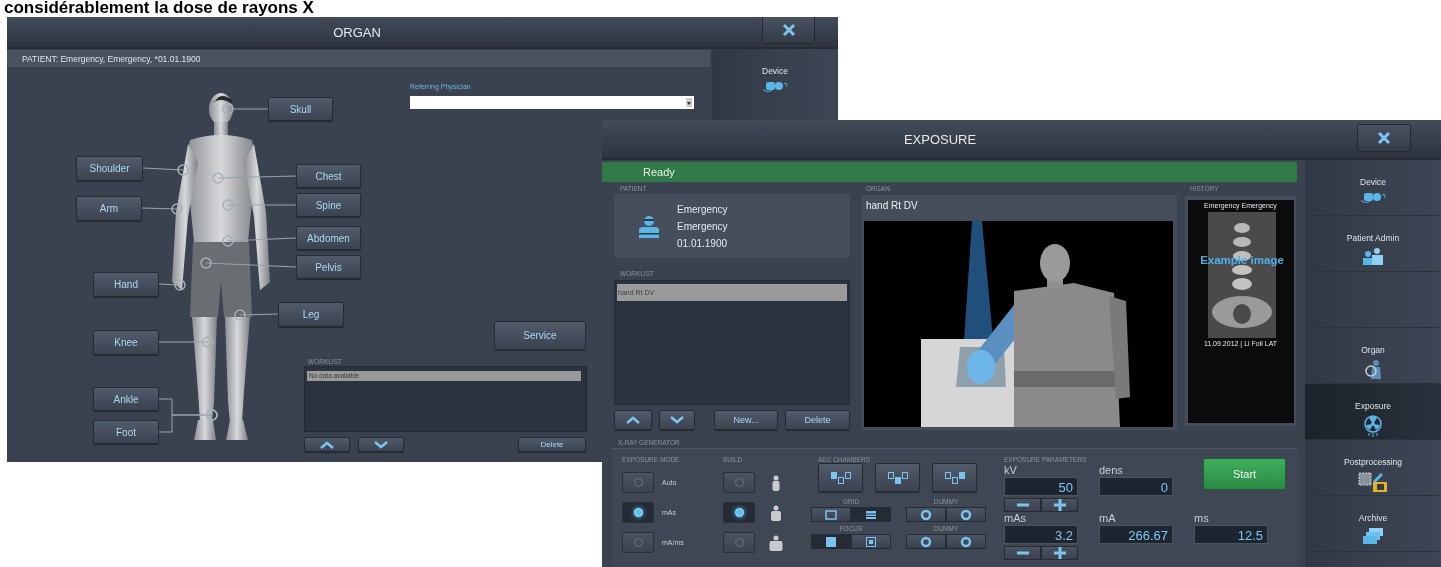 The width and height of the screenshot is (1441, 567). I want to click on grid-icon, so click(871, 514).